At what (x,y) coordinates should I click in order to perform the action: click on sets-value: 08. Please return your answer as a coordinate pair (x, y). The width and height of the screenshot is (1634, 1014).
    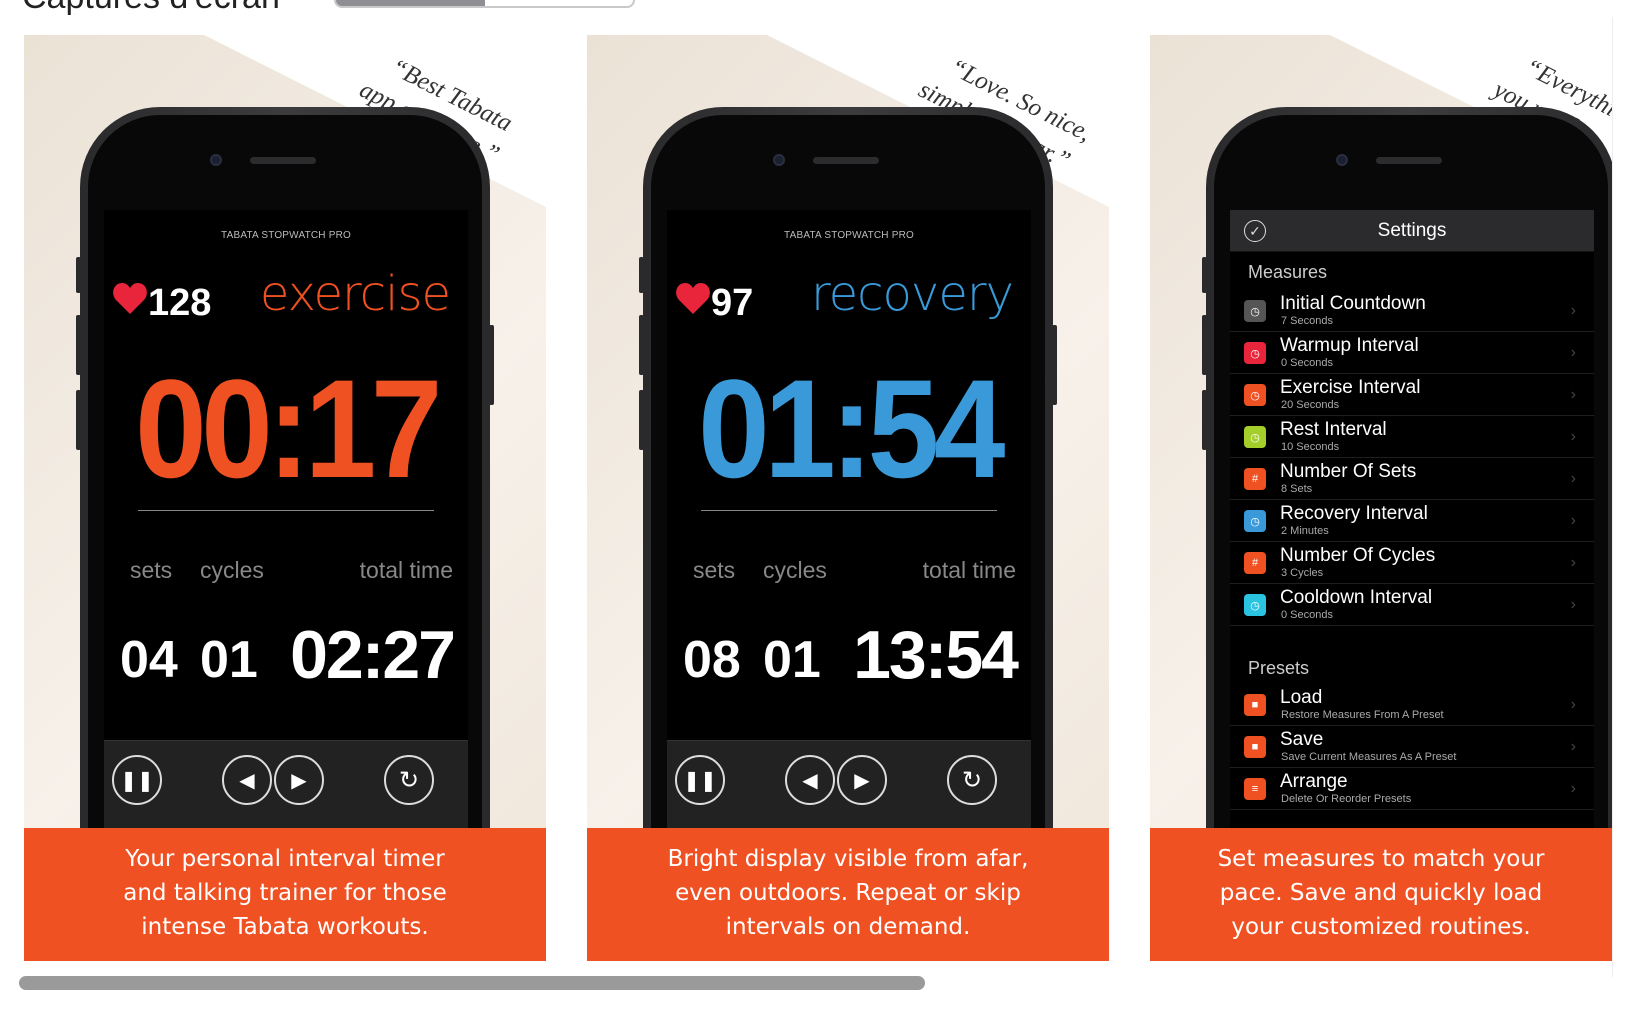
    Looking at the image, I should click on (712, 660).